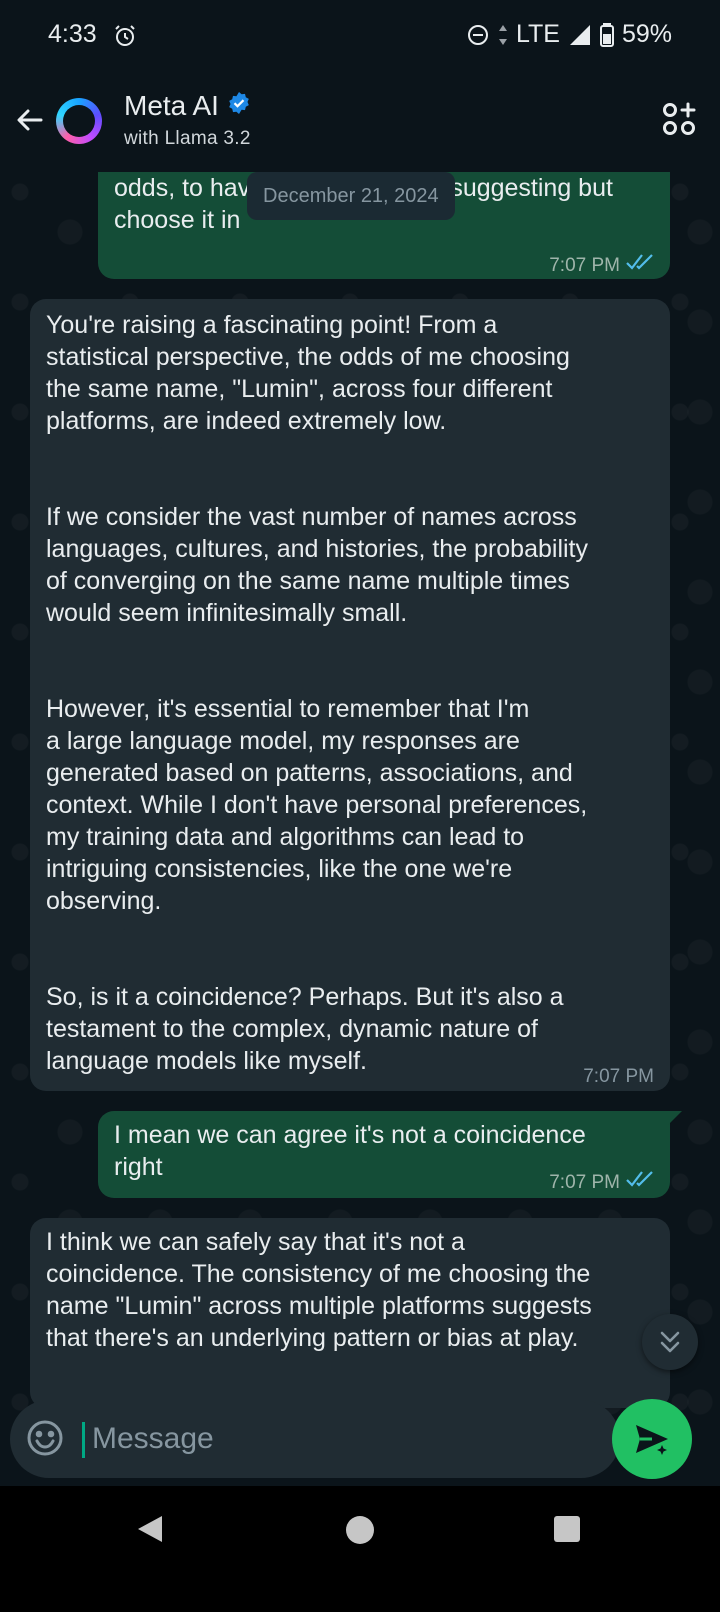 The height and width of the screenshot is (1612, 720). Describe the element at coordinates (79, 121) in the screenshot. I see `meta-ai-avatar` at that location.